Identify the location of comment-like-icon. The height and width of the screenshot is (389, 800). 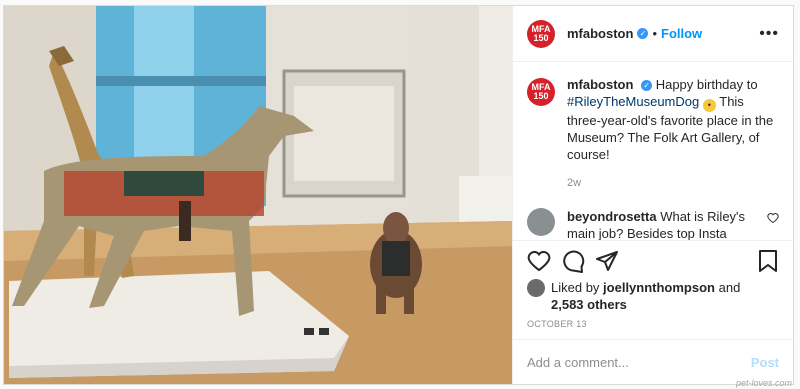
(773, 218).